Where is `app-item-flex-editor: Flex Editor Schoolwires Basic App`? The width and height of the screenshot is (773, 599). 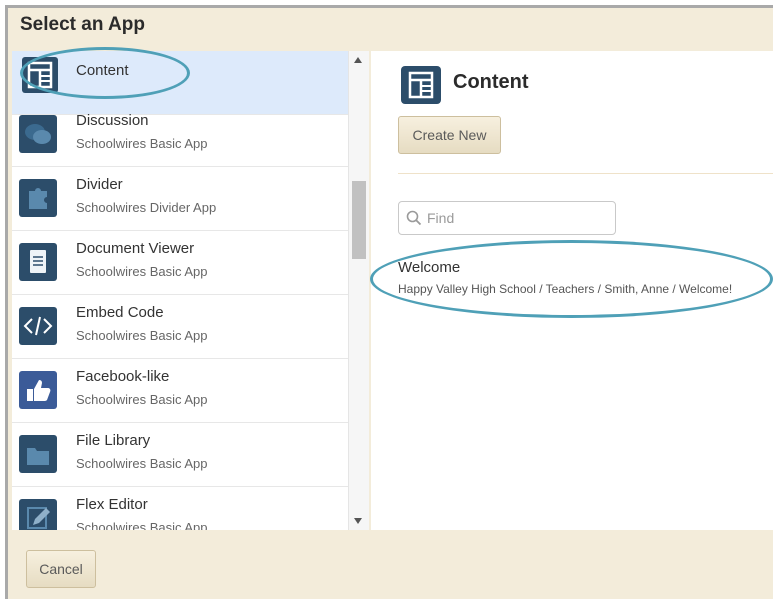 app-item-flex-editor: Flex Editor Schoolwires Basic App is located at coordinates (180, 508).